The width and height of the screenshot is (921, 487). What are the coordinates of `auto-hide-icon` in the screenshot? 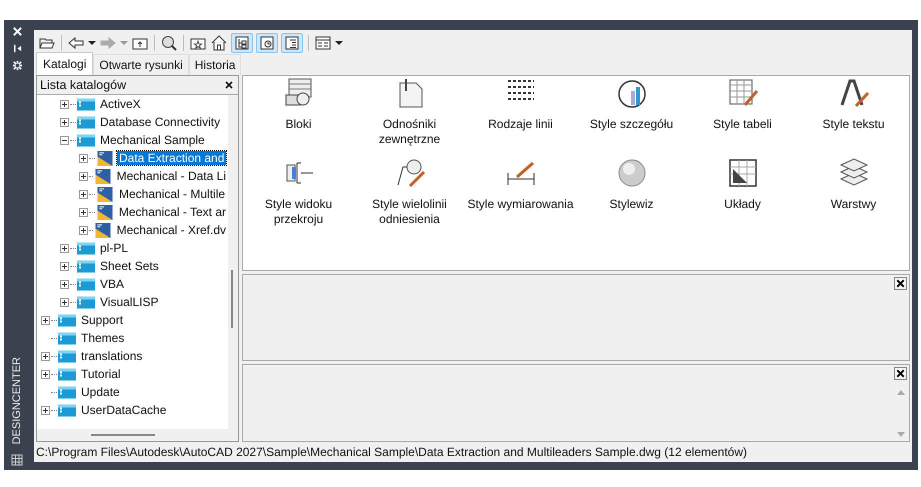 It's located at (17, 48).